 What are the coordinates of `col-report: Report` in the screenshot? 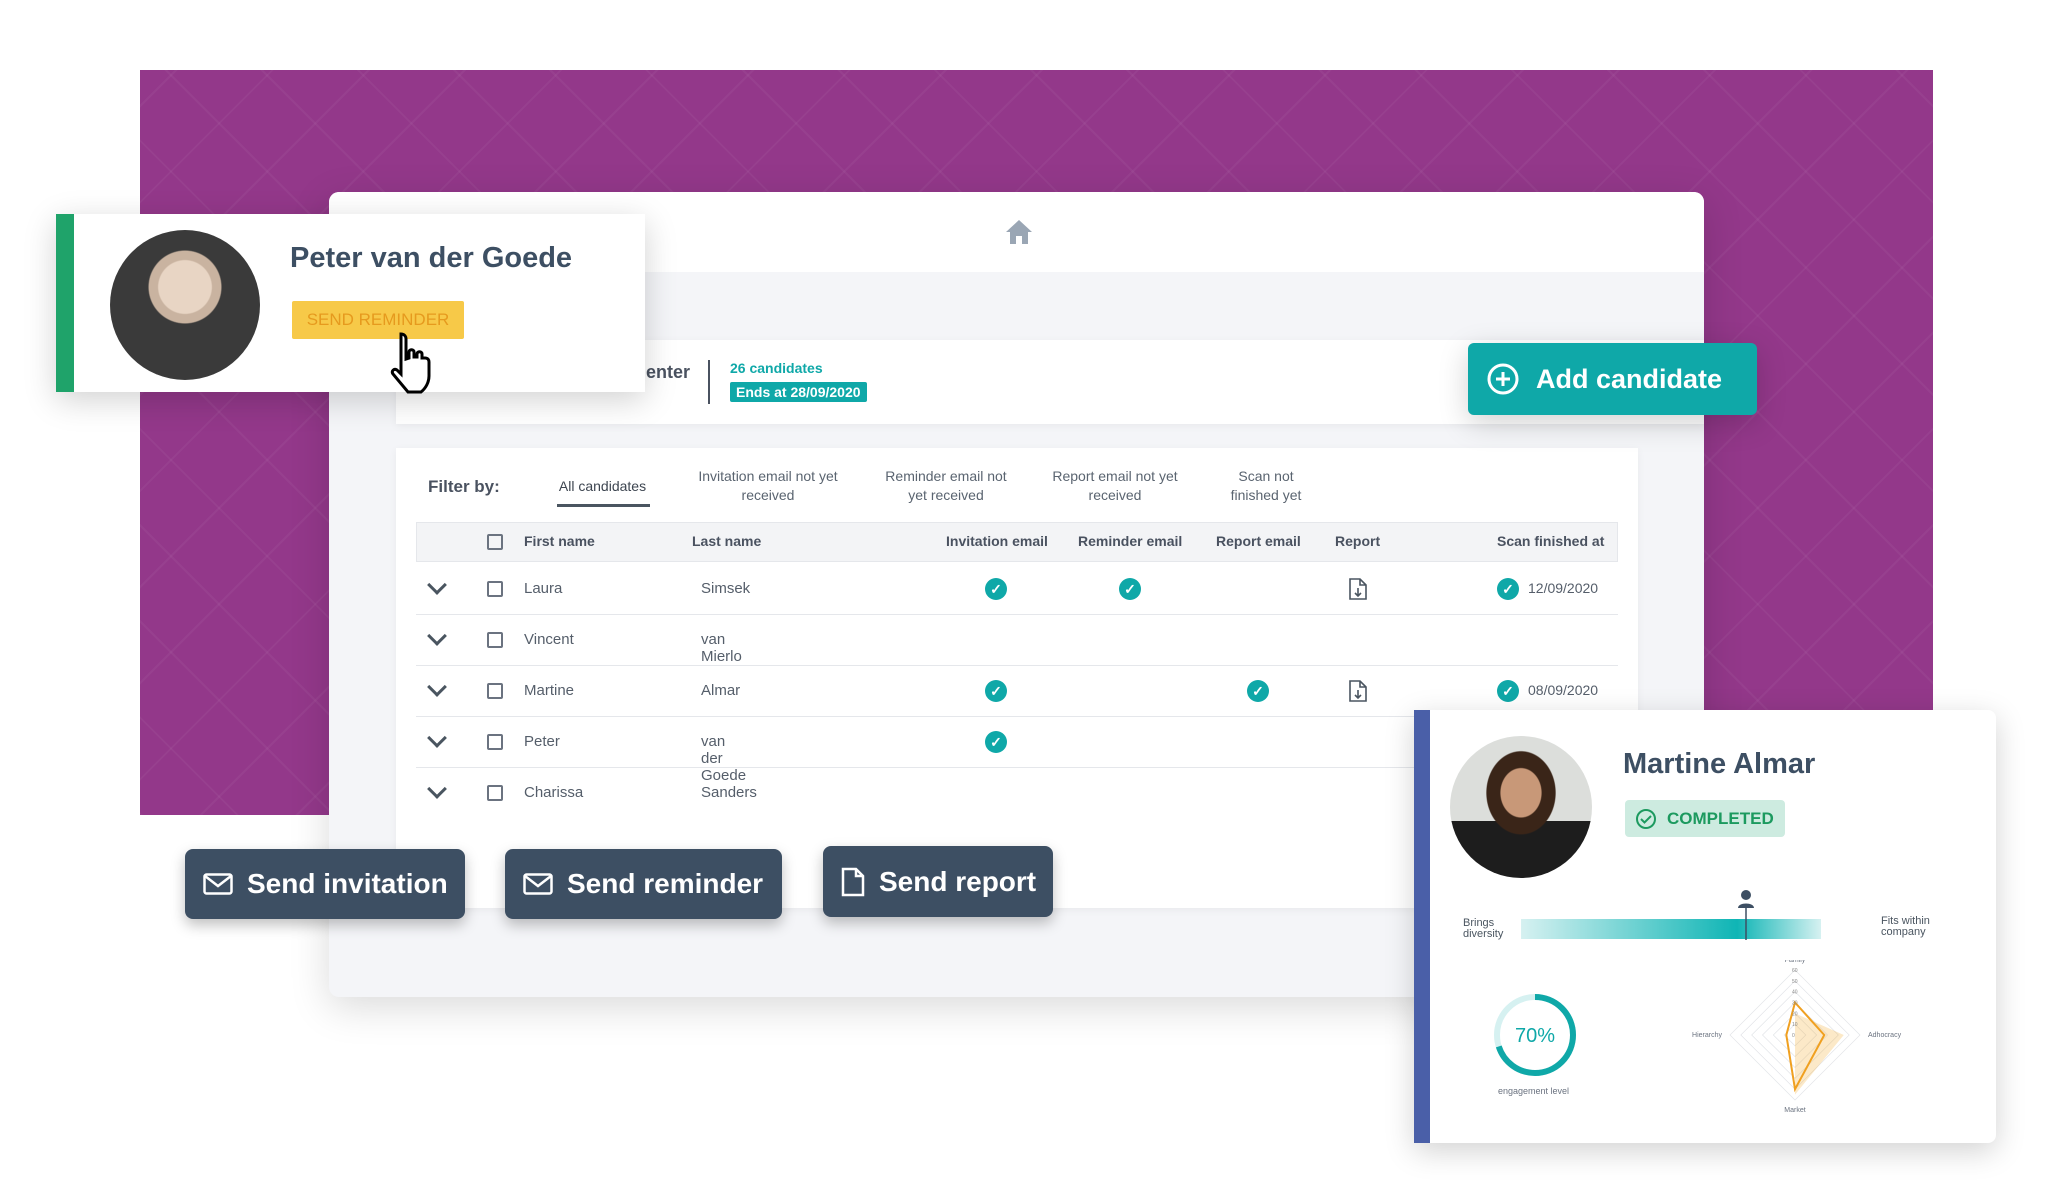 It's located at (1357, 541).